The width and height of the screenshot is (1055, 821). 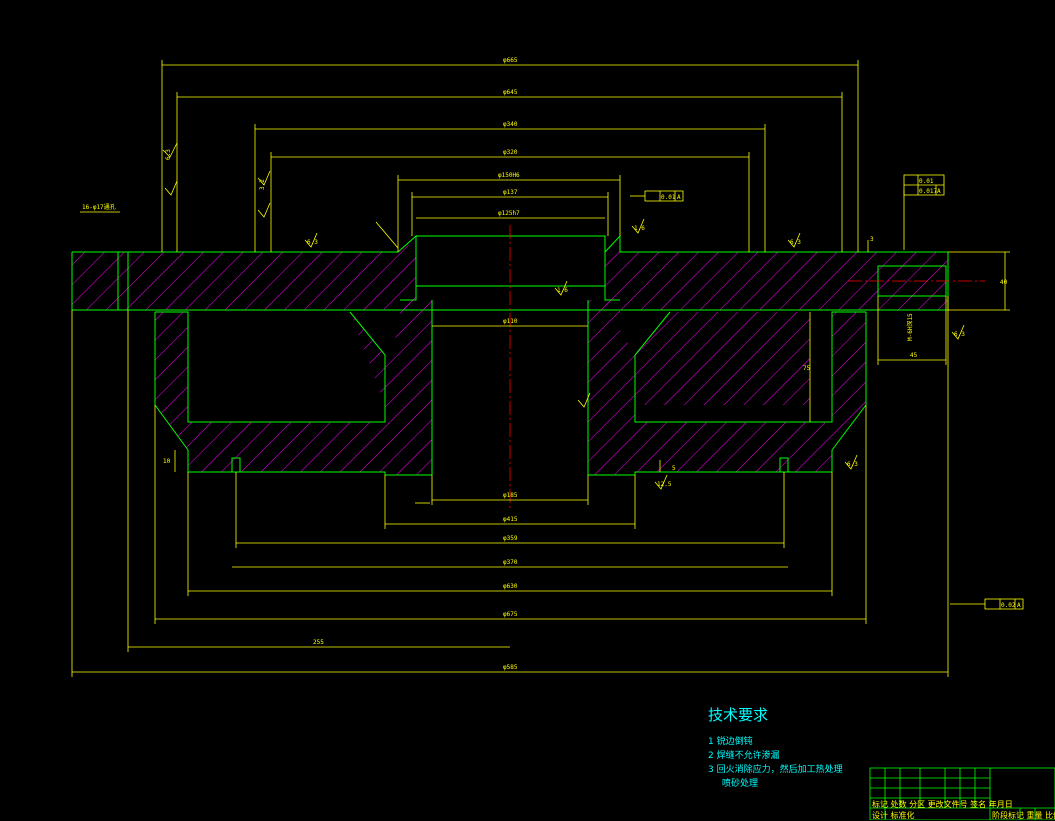 What do you see at coordinates (510, 192) in the screenshot?
I see `dim-d137: φ137` at bounding box center [510, 192].